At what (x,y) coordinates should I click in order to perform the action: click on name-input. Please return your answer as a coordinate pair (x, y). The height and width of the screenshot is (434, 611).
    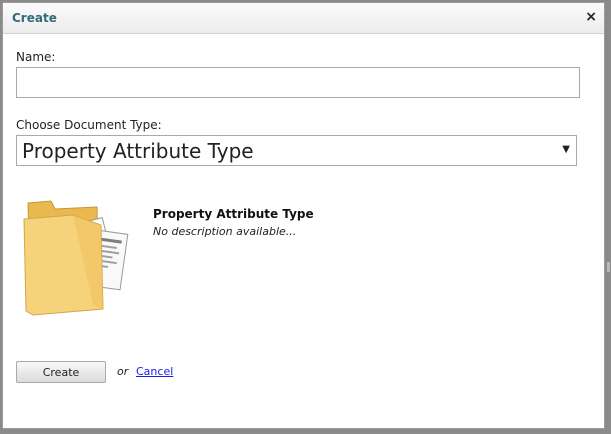
    Looking at the image, I should click on (298, 82).